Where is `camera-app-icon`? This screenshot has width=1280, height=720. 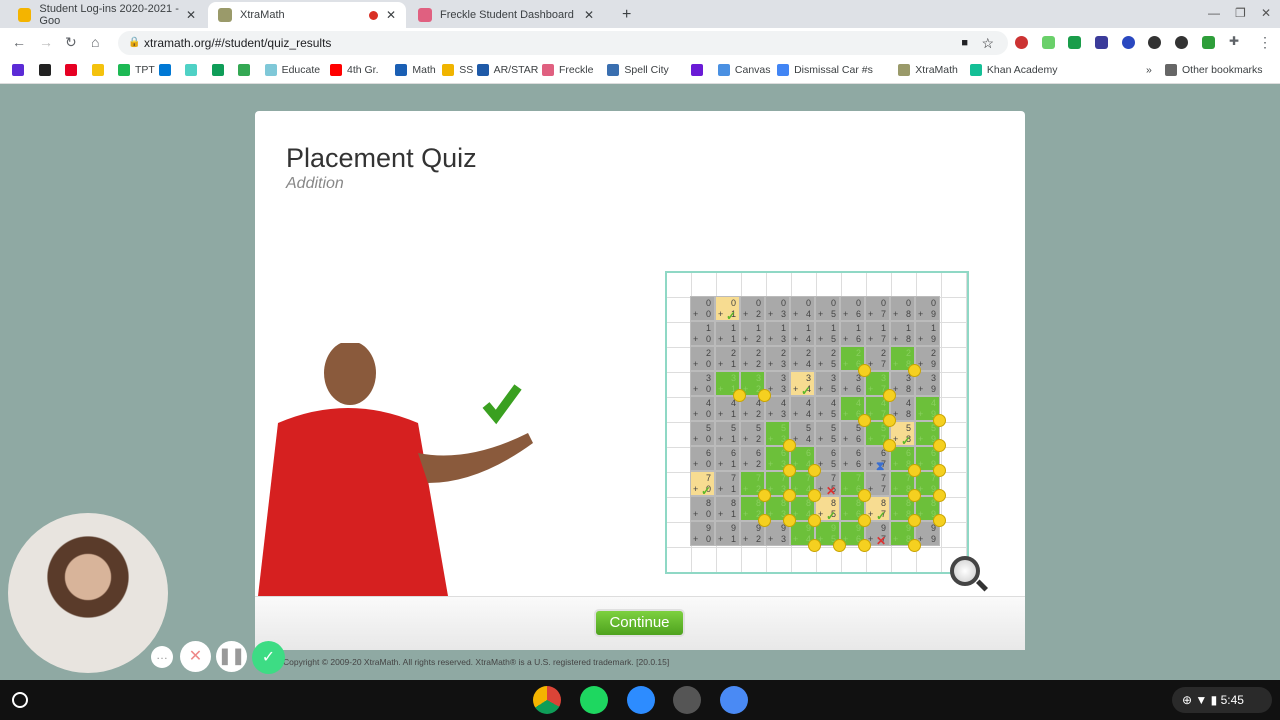 camera-app-icon is located at coordinates (687, 700).